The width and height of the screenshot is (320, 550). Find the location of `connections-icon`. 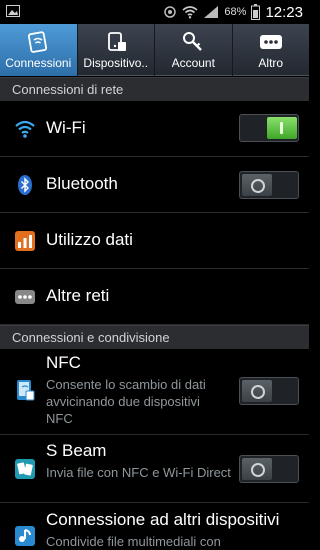

connections-icon is located at coordinates (38, 42).